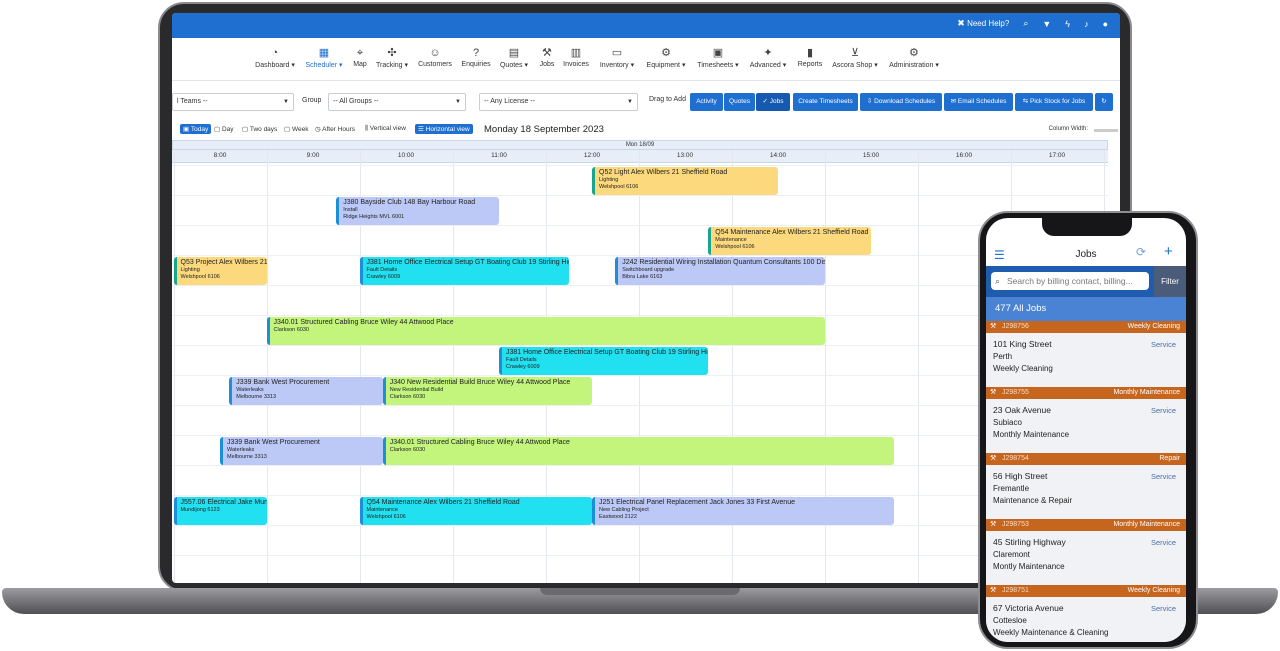  What do you see at coordinates (614, 65) in the screenshot?
I see `nav-label: Inventory` at bounding box center [614, 65].